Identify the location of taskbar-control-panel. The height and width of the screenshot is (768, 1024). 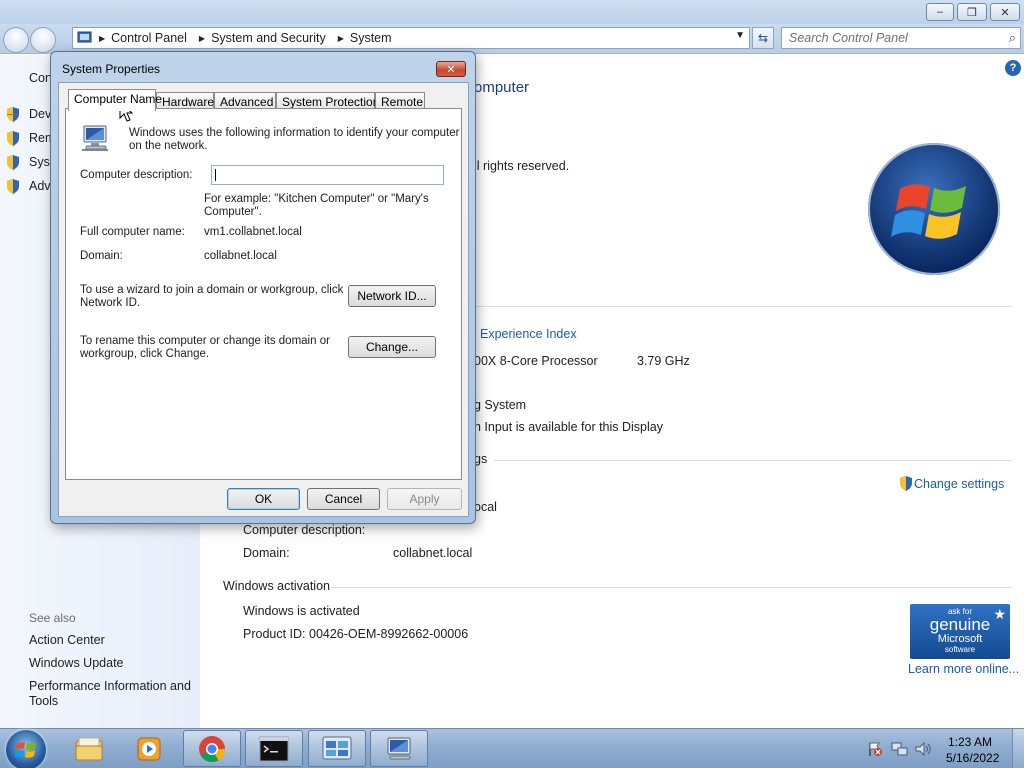
(337, 748).